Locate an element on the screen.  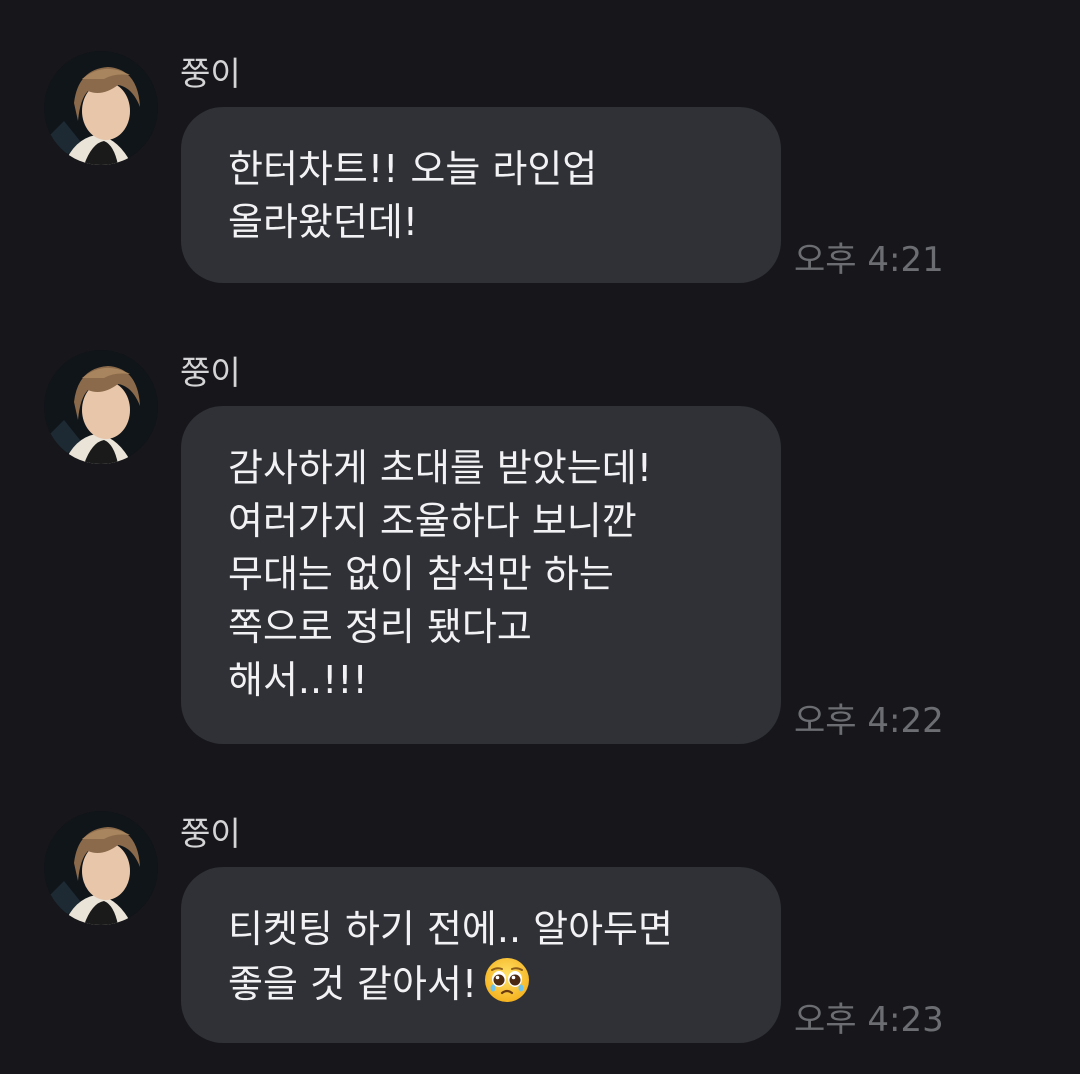
message-time: 오후 4:22 is located at coordinates (869, 721).